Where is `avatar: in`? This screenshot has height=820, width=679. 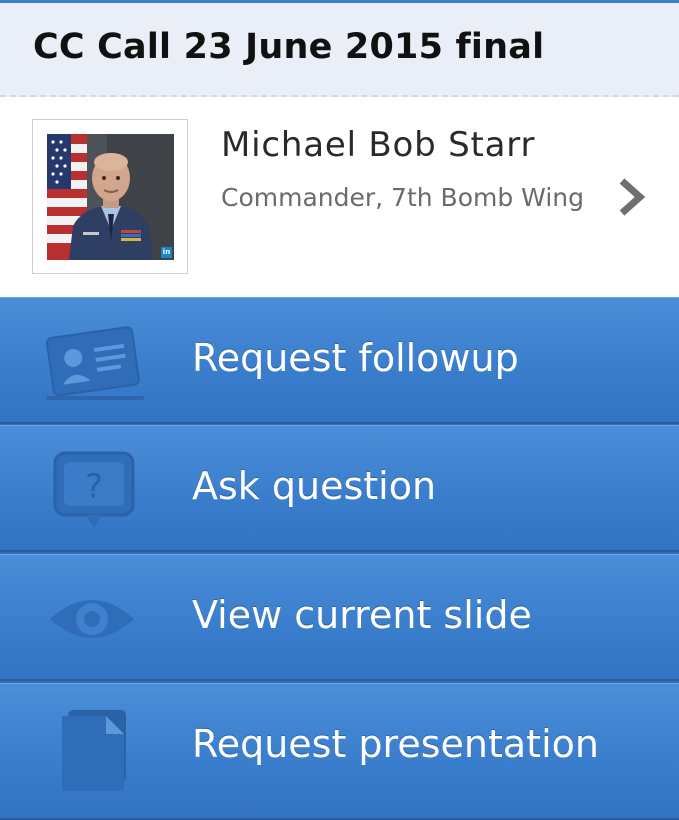
avatar: in is located at coordinates (110, 197).